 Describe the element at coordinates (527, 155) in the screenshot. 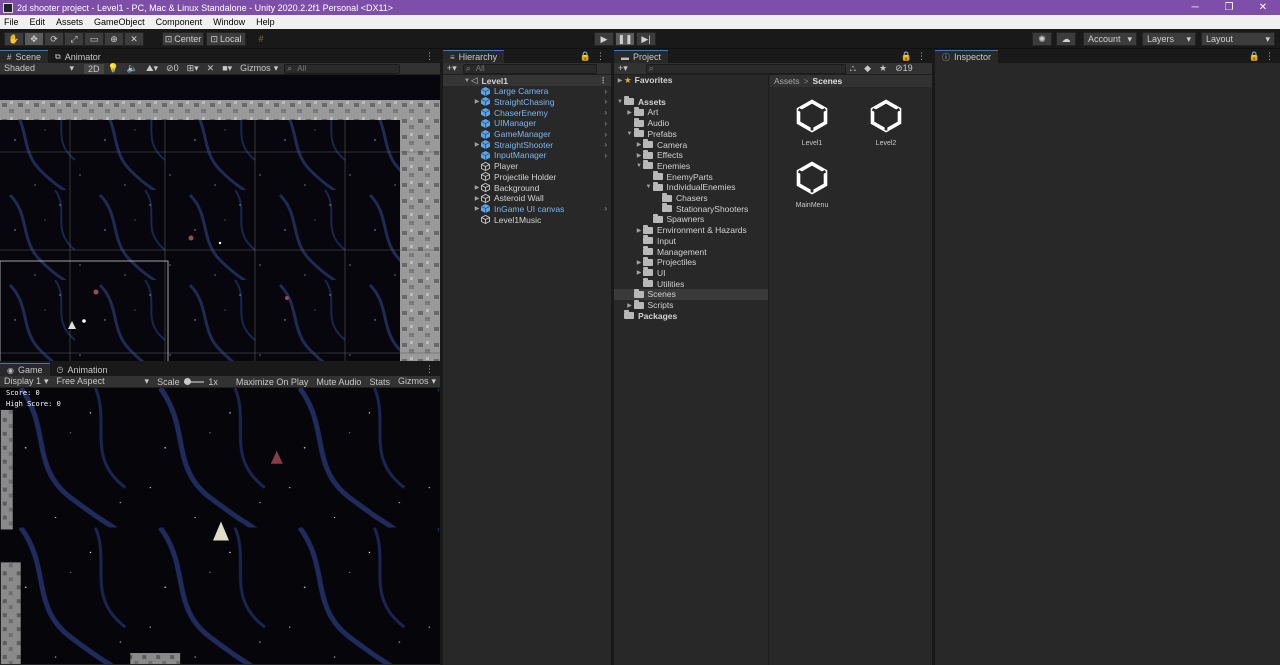

I see `hierarchy-item: InputManager ›` at that location.